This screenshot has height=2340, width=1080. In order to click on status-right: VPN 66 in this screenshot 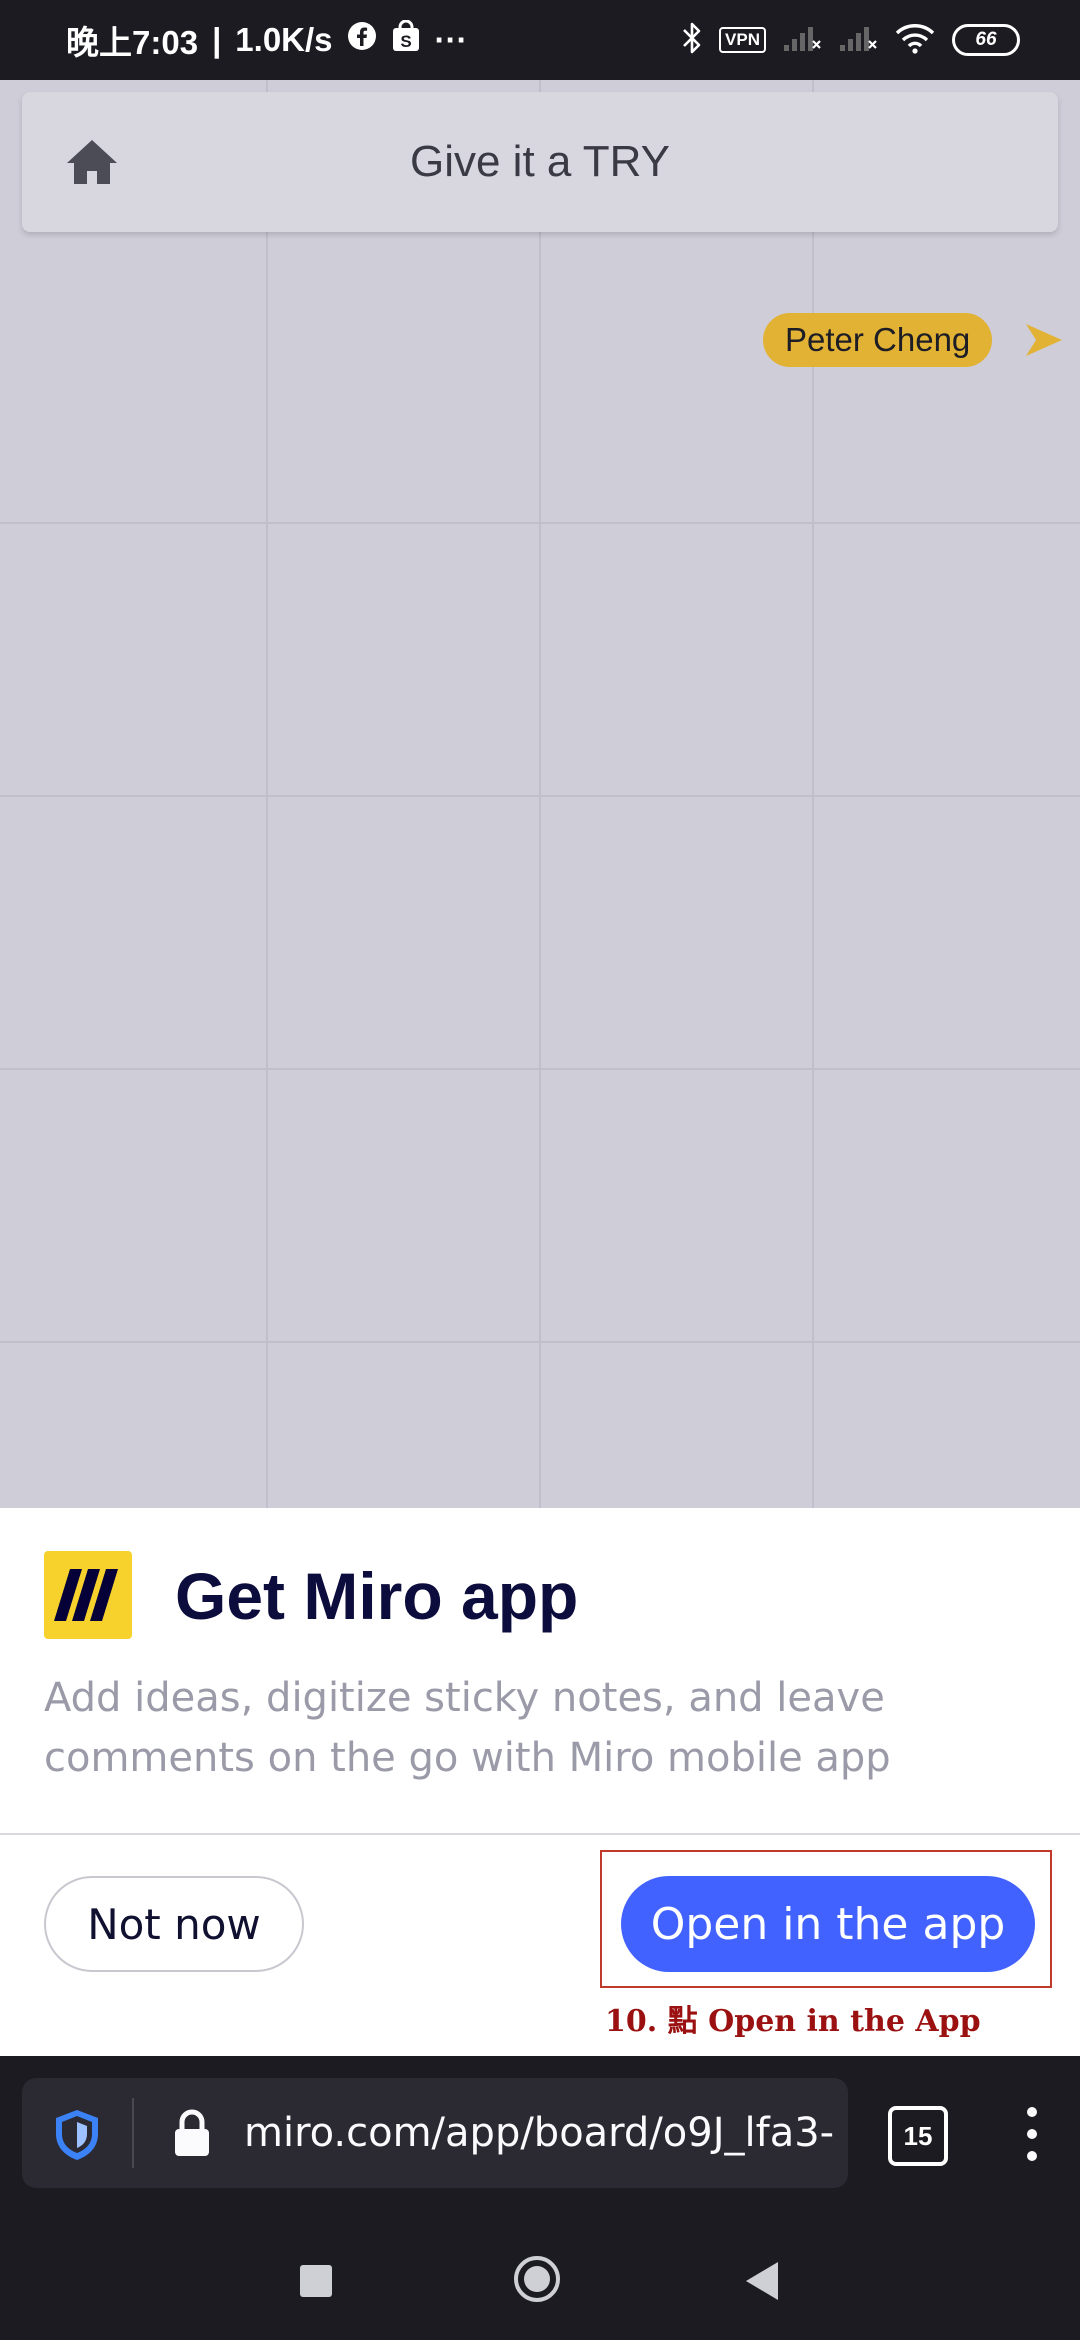, I will do `click(850, 40)`.